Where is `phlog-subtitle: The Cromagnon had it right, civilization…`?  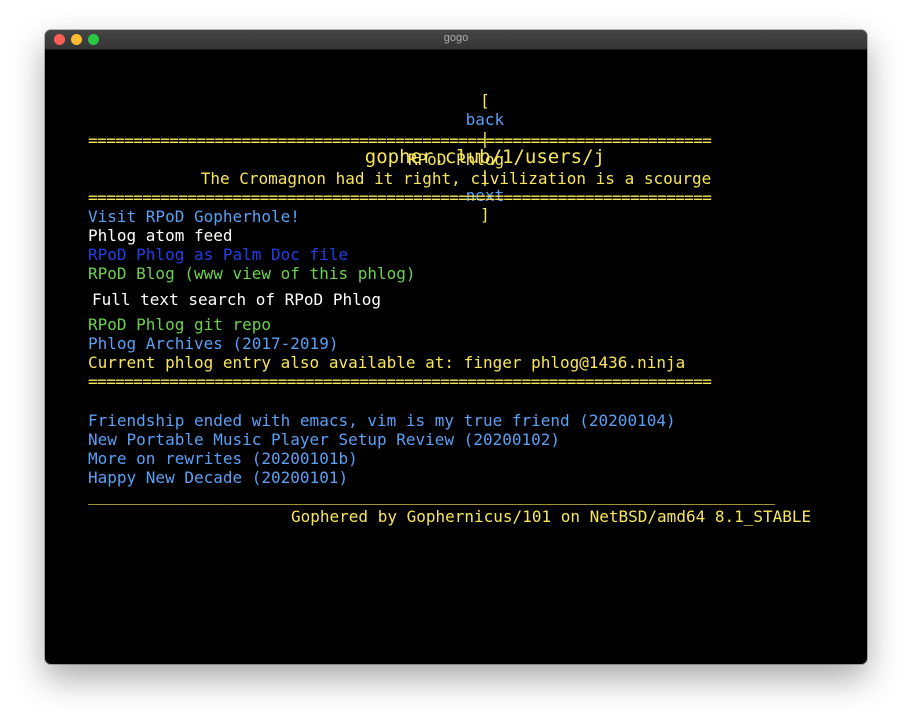 phlog-subtitle: The Cromagnon had it right, civilization… is located at coordinates (456, 178).